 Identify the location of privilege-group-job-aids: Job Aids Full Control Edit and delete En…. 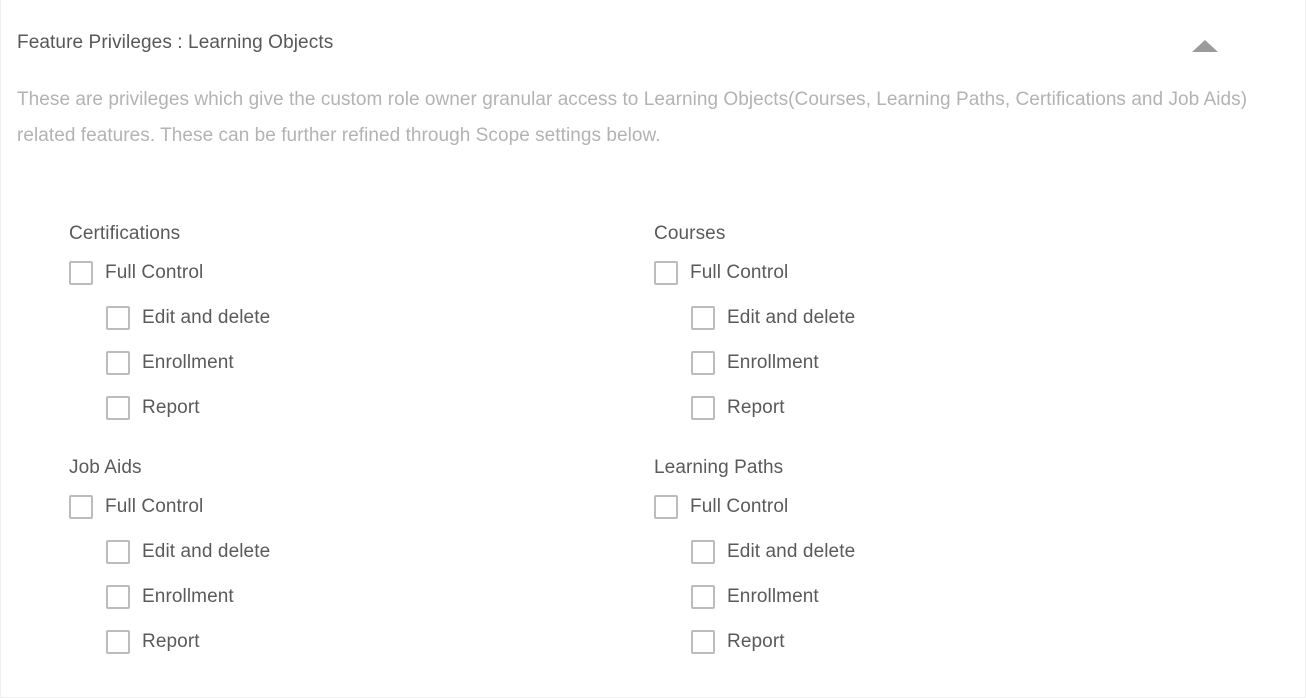
(349, 555).